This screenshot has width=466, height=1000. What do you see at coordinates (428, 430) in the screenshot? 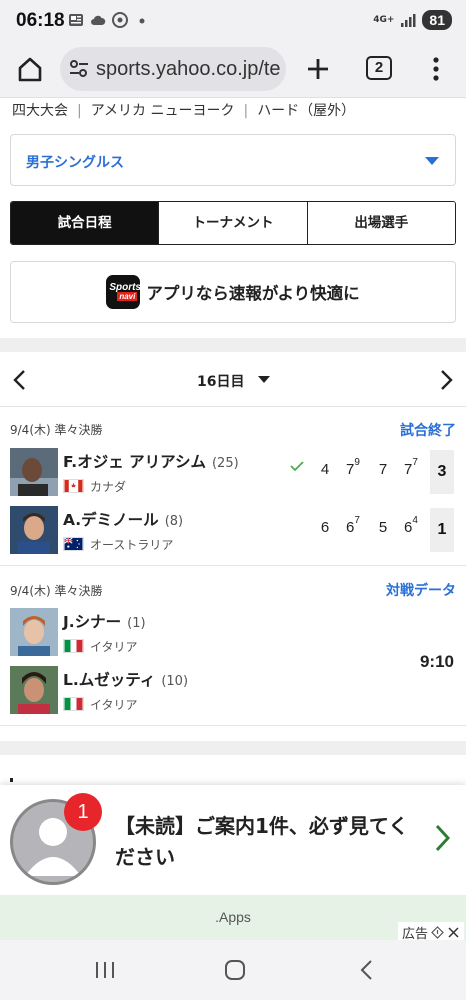
I see `match-status-link: 試合終了` at bounding box center [428, 430].